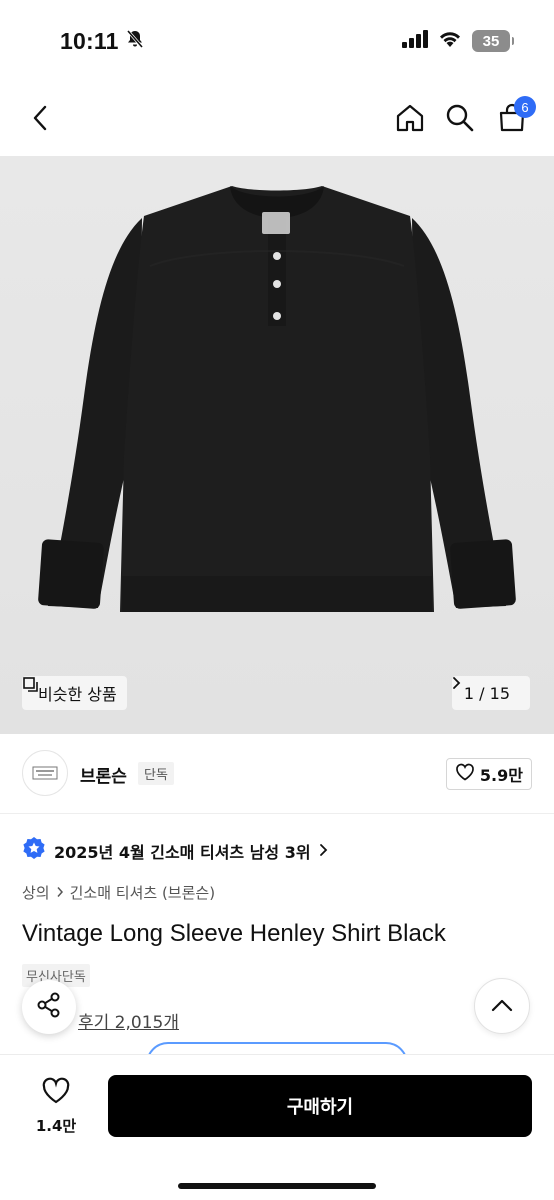  What do you see at coordinates (450, 41) in the screenshot?
I see `wifi-icon` at bounding box center [450, 41].